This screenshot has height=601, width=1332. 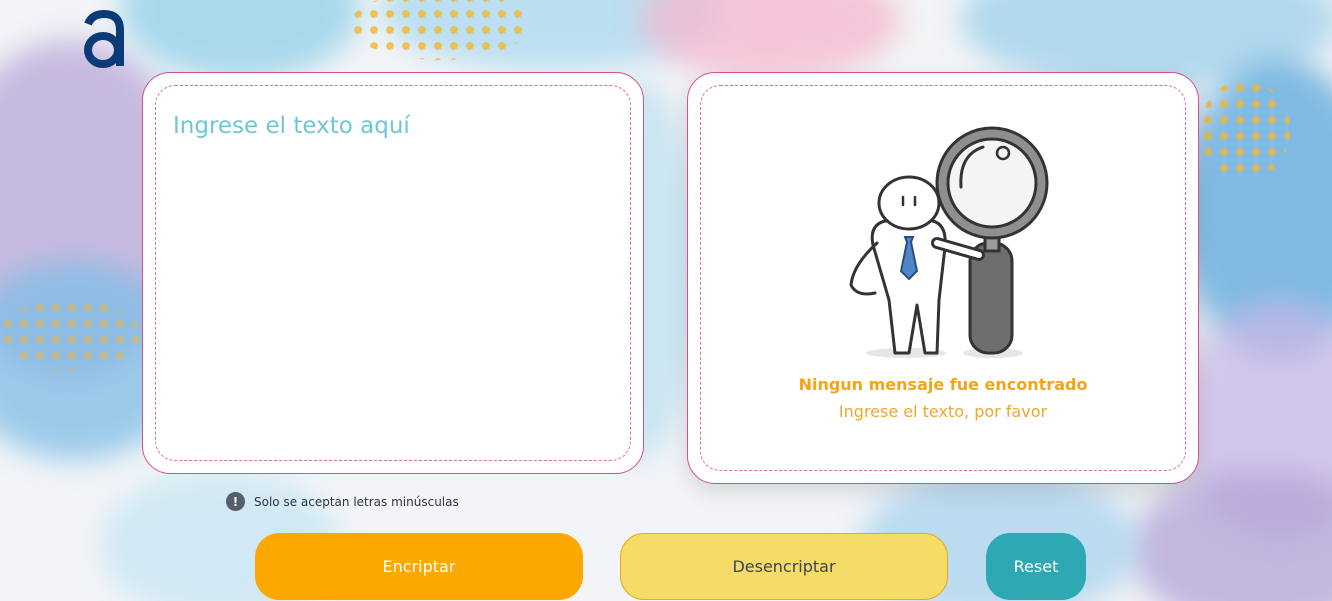 I want to click on alura-logo, so click(x=104, y=39).